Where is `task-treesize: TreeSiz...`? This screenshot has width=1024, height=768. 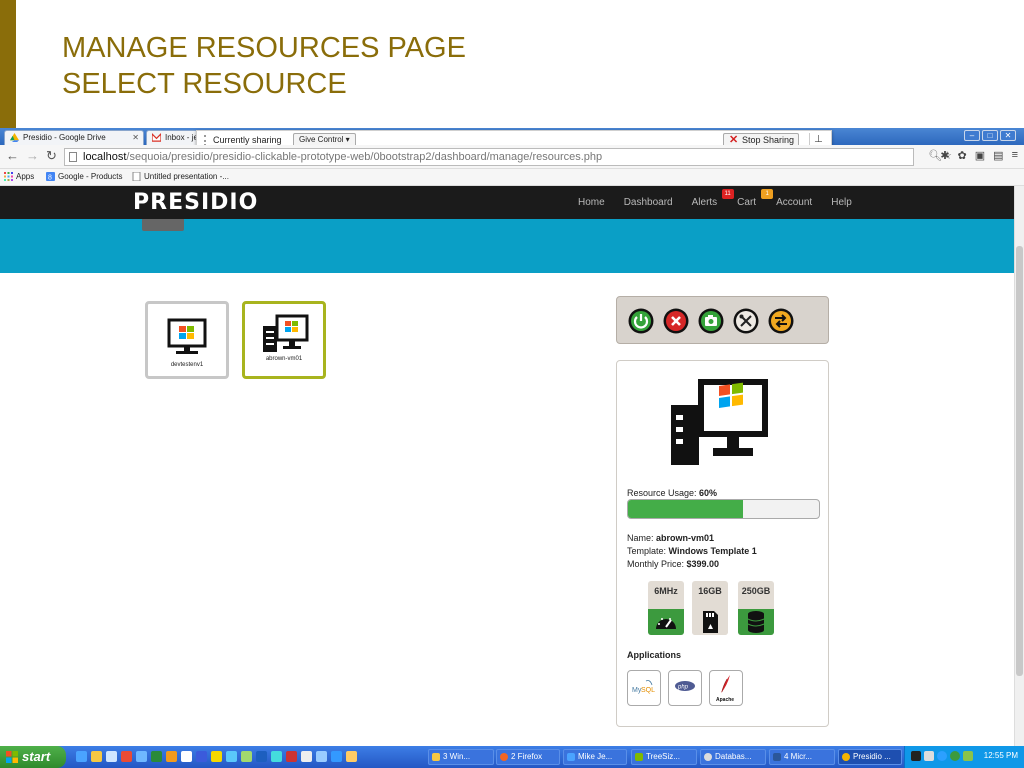 task-treesize: TreeSiz... is located at coordinates (664, 757).